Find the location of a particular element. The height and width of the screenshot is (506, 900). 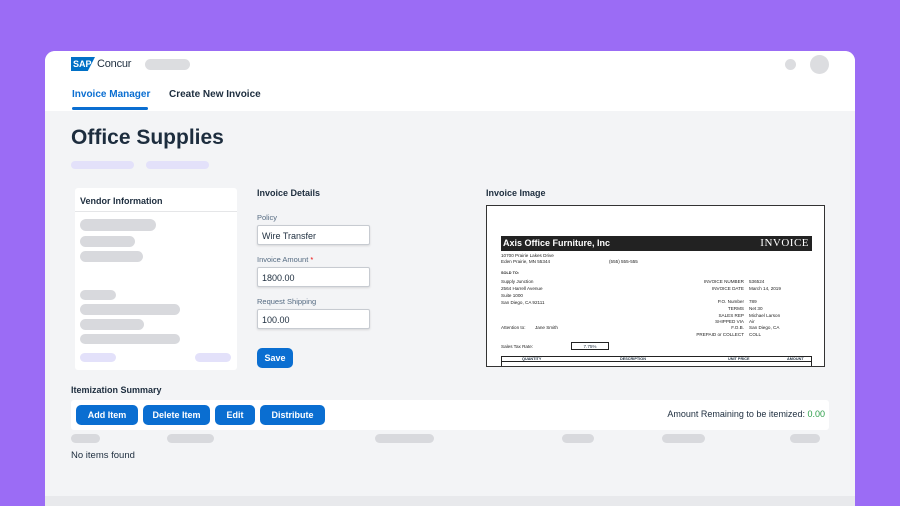

notification-icon is located at coordinates (790, 64).